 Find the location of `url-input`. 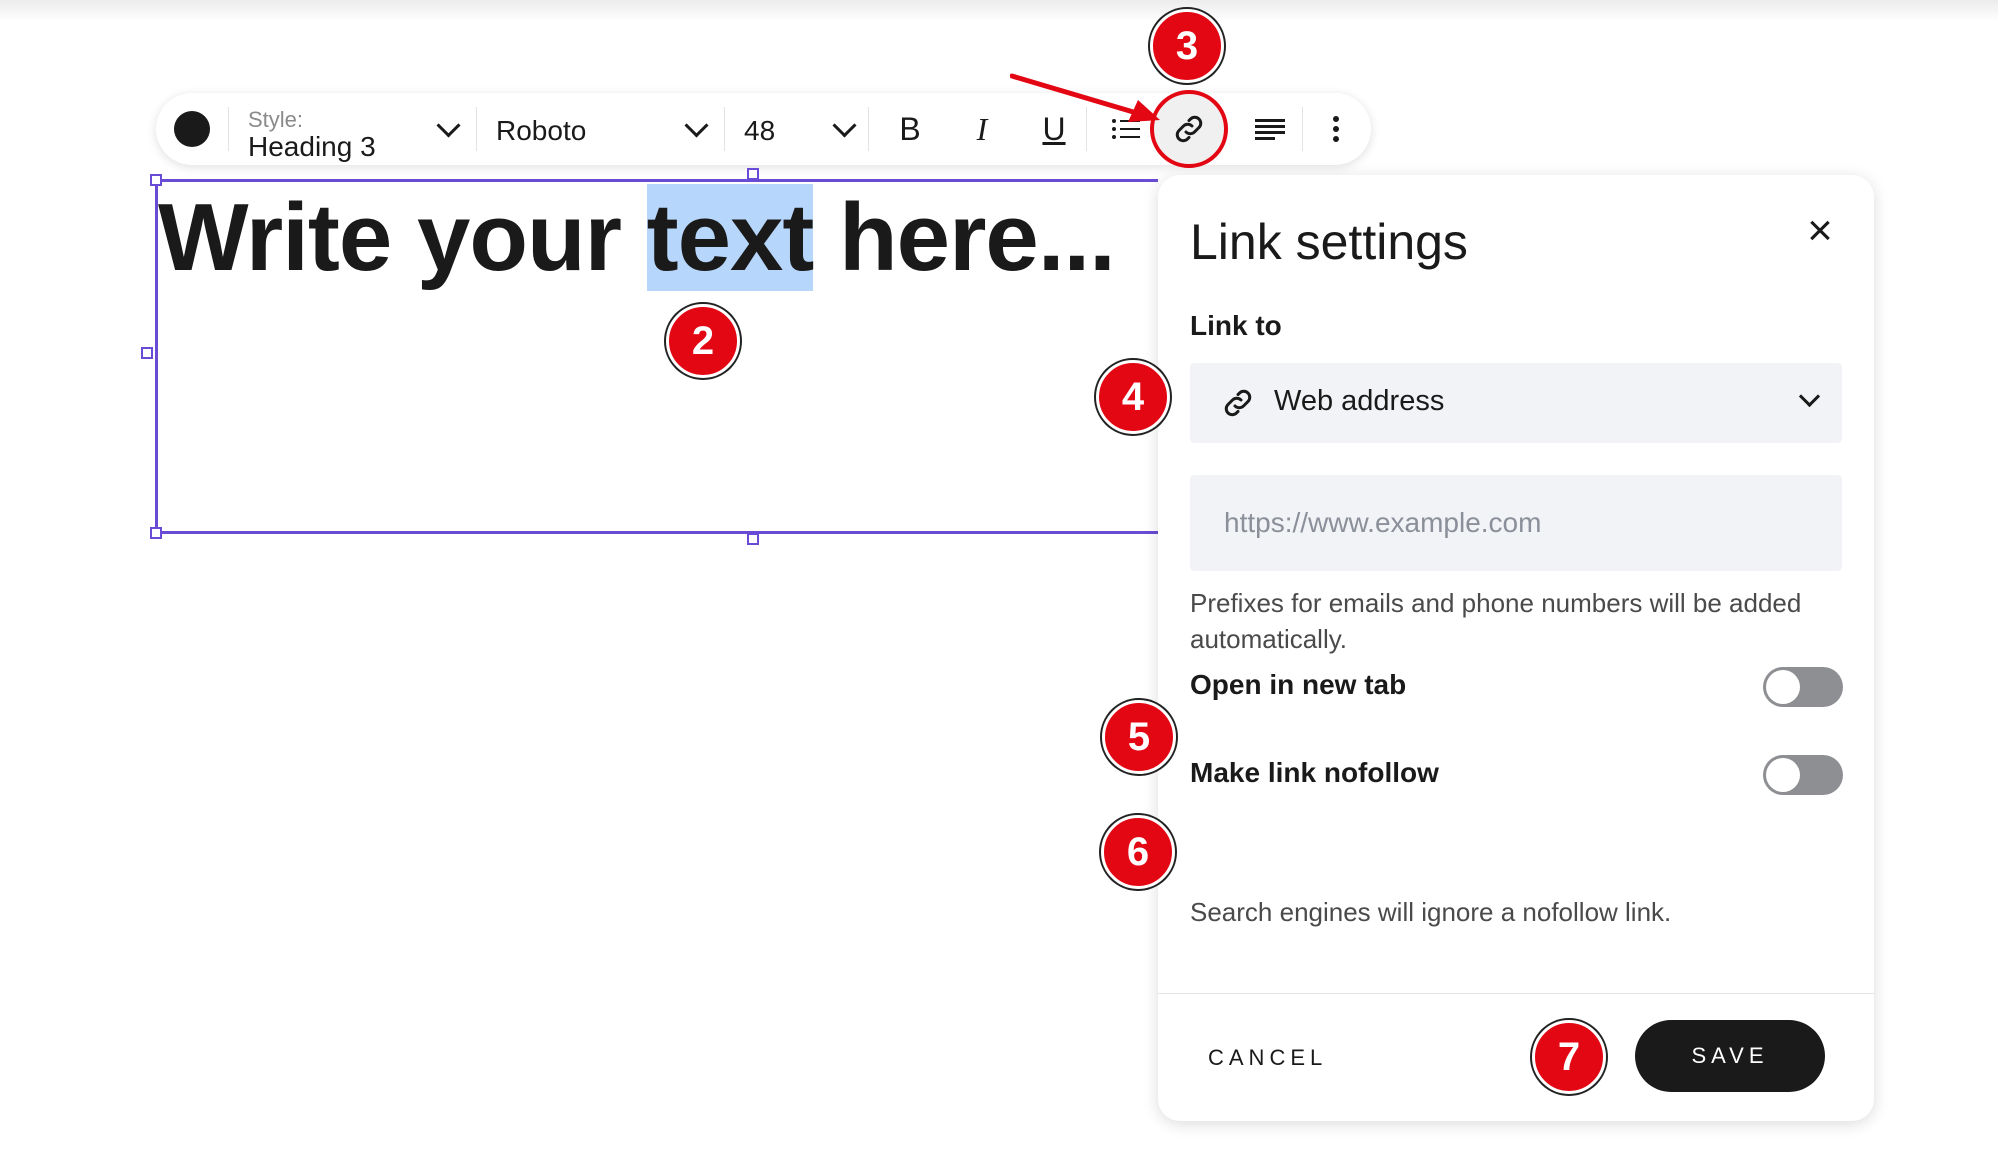

url-input is located at coordinates (1516, 523).